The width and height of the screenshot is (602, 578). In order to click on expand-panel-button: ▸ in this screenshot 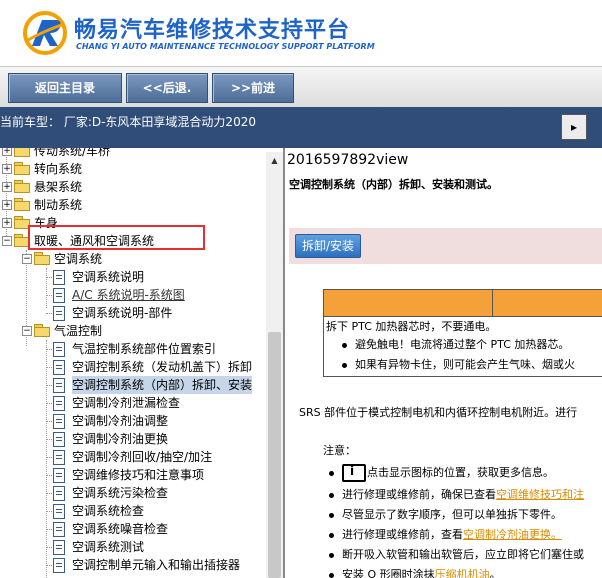, I will do `click(574, 127)`.